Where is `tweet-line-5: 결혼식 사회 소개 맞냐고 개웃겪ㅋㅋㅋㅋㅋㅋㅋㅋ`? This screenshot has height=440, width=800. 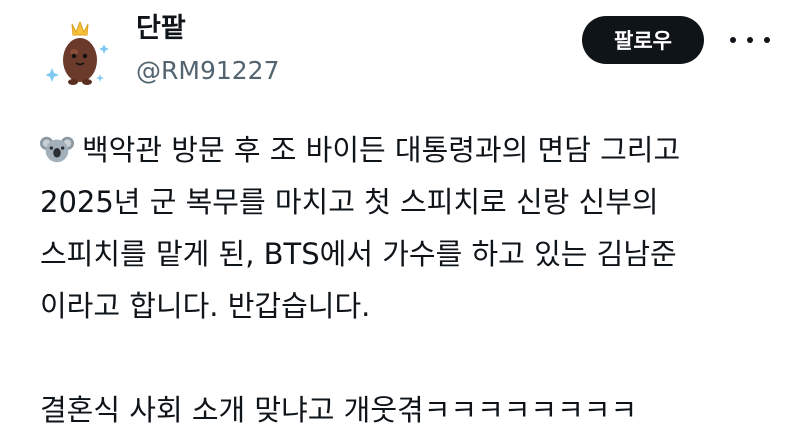 tweet-line-5: 결혼식 사회 소개 맞냐고 개웃겪ㅋㅋㅋㅋㅋㅋㅋㅋ is located at coordinates (339, 410).